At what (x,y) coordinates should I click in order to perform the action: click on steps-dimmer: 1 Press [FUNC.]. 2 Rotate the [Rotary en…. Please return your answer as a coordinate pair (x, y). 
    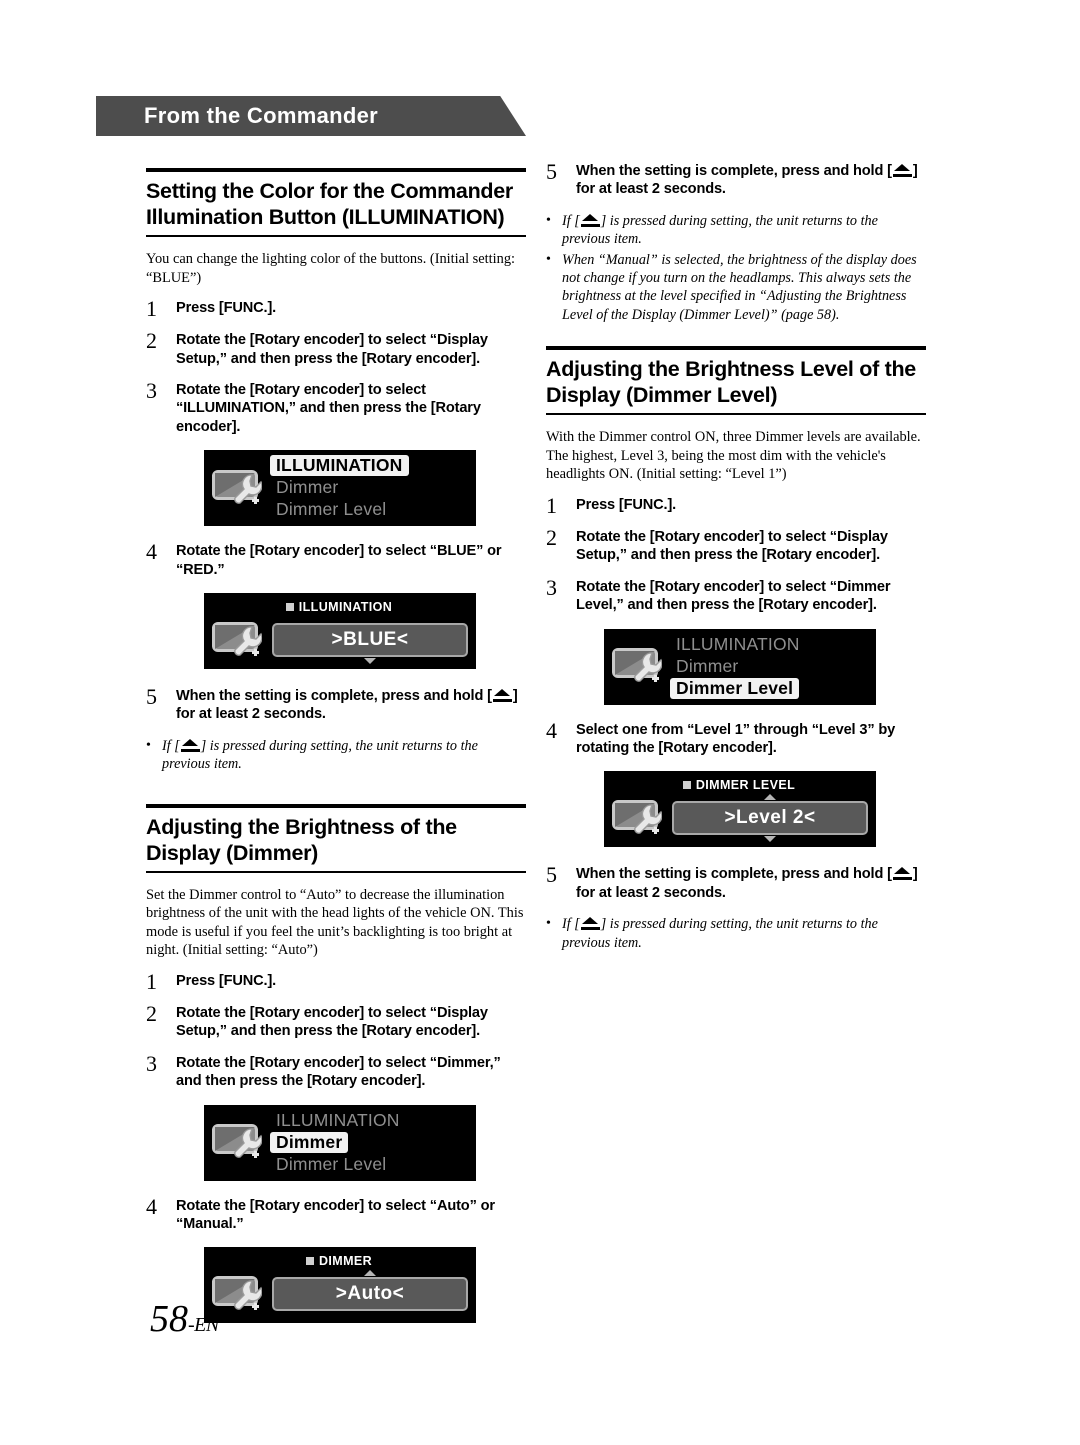
    Looking at the image, I should click on (336, 1031).